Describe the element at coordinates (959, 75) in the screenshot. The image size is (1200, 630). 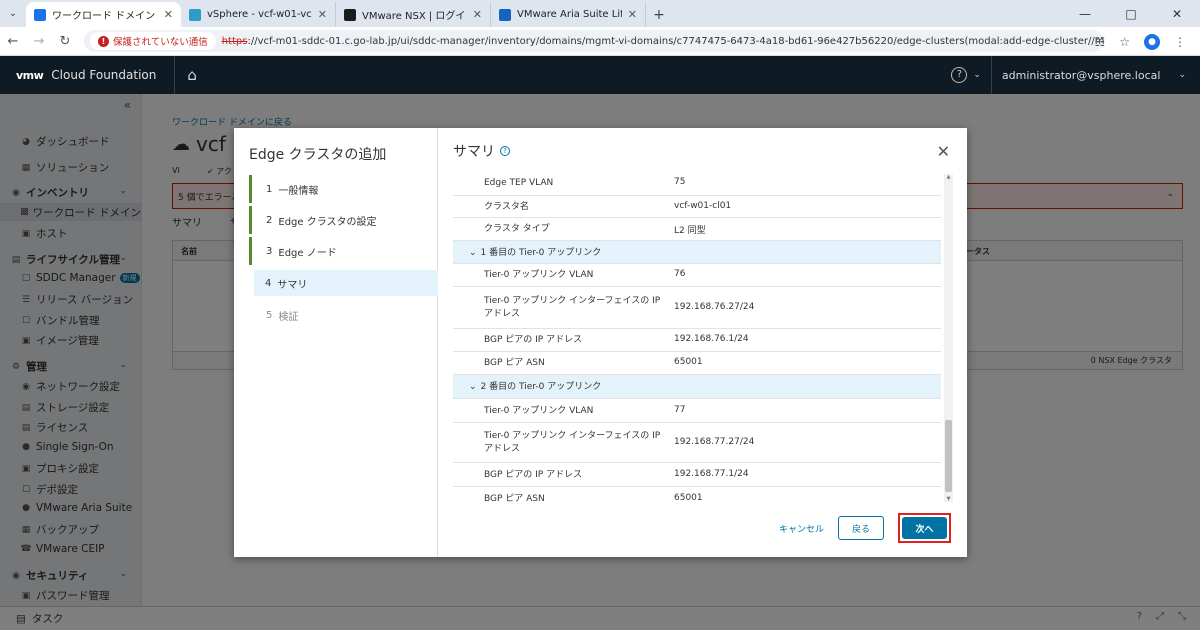
I see `help-icon: ?` at that location.